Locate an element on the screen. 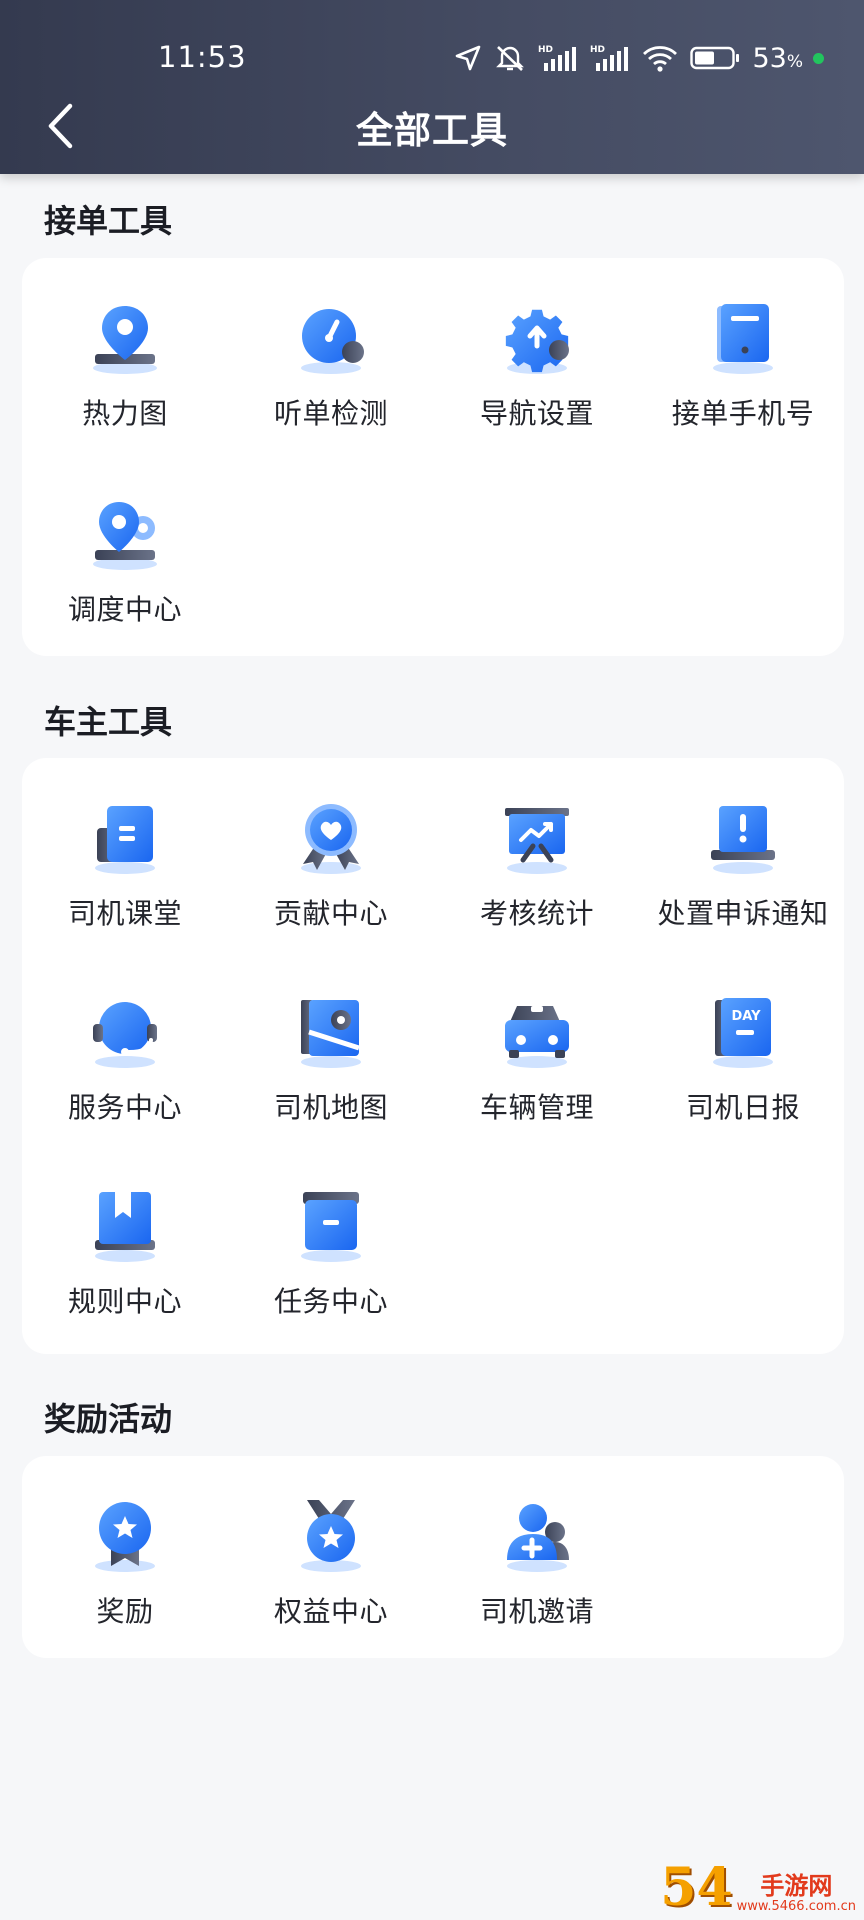 This screenshot has width=864, height=1920. tool-label: 司机日报 is located at coordinates (742, 1107).